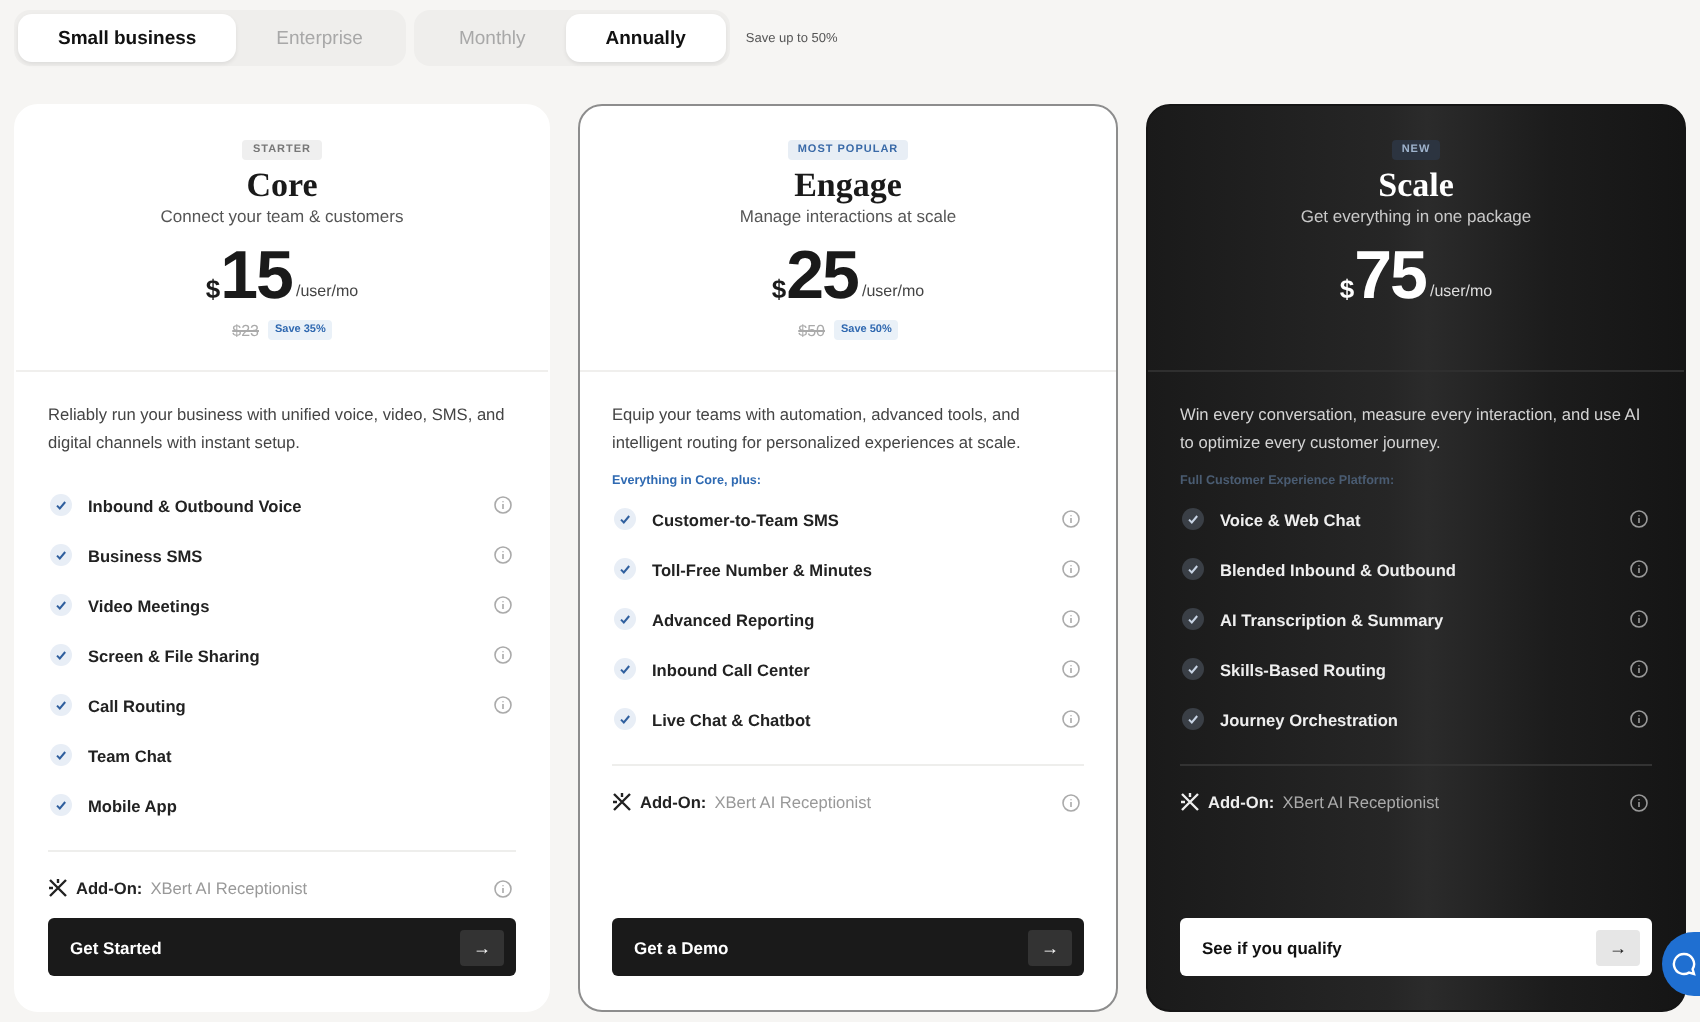  I want to click on plan-name: Core, so click(282, 186).